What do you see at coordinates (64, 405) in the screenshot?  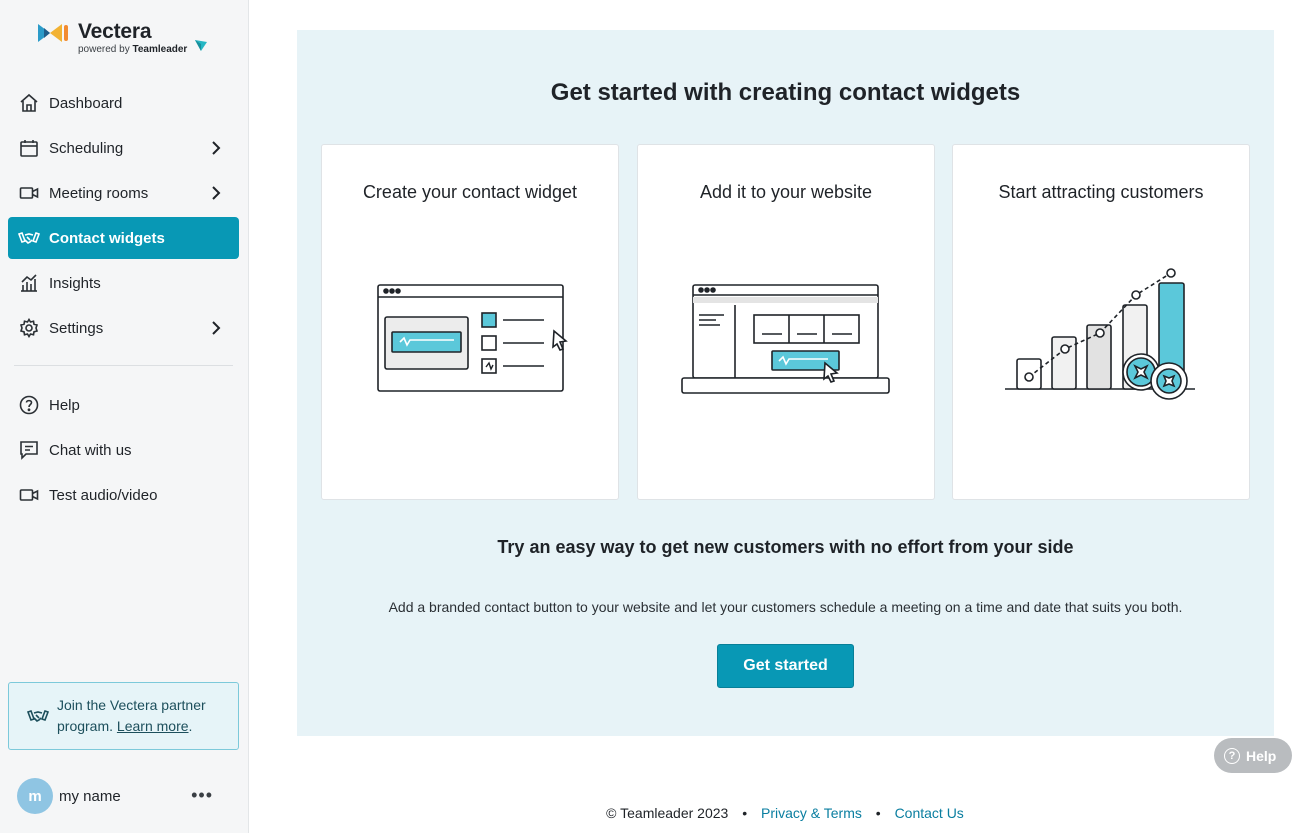 I see `sidebar-item-label: Help` at bounding box center [64, 405].